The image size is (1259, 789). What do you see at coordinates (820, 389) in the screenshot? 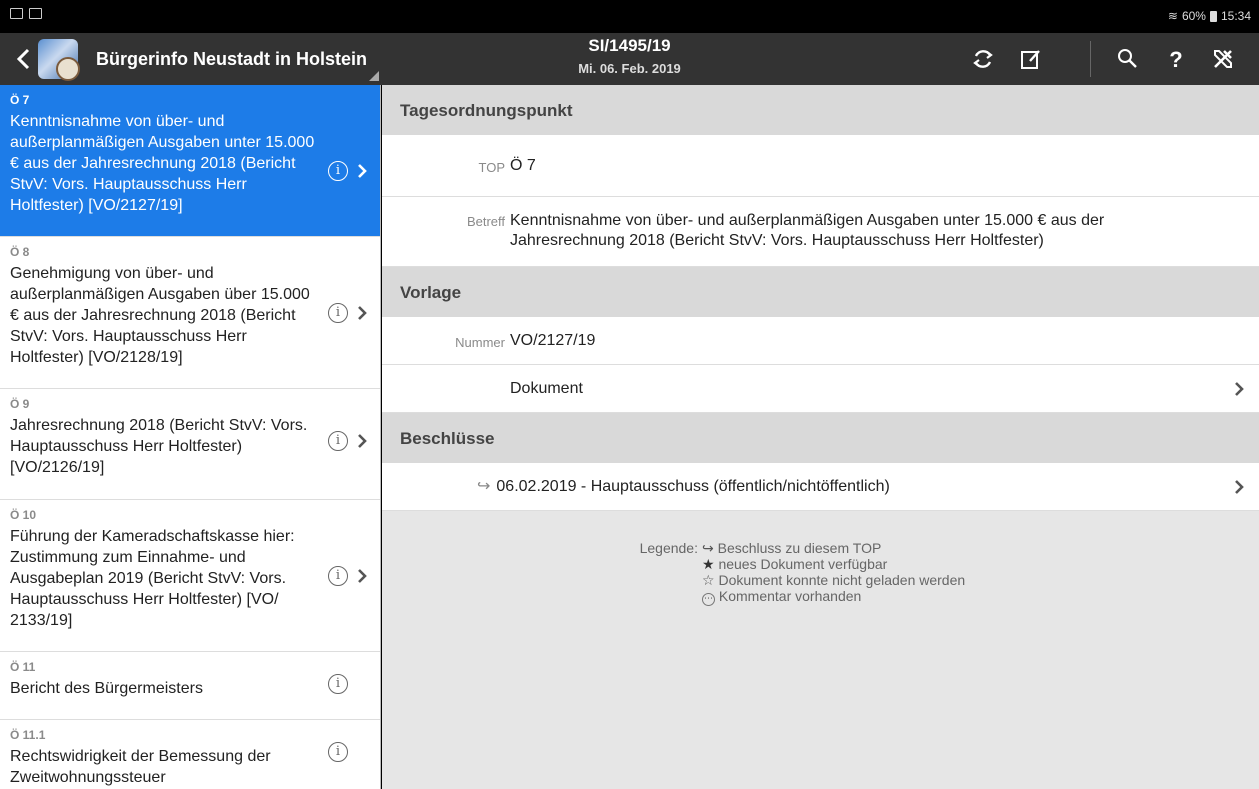
I see `dokument-row: Dokument` at bounding box center [820, 389].